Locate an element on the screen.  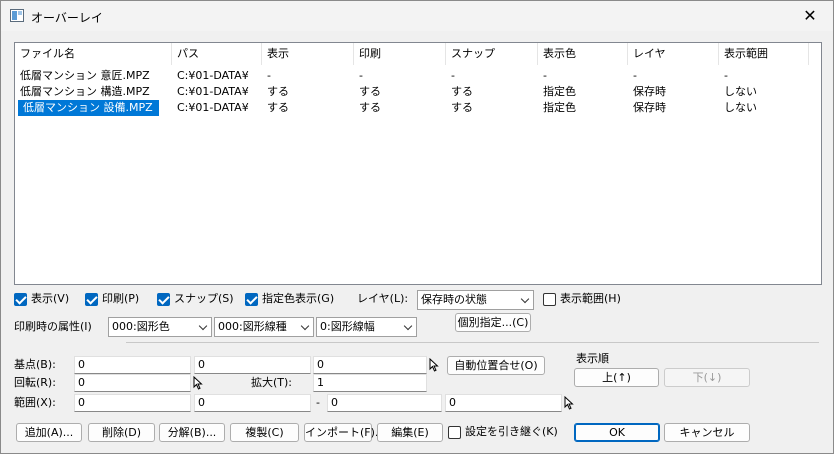
pick-range-icon is located at coordinates (569, 403).